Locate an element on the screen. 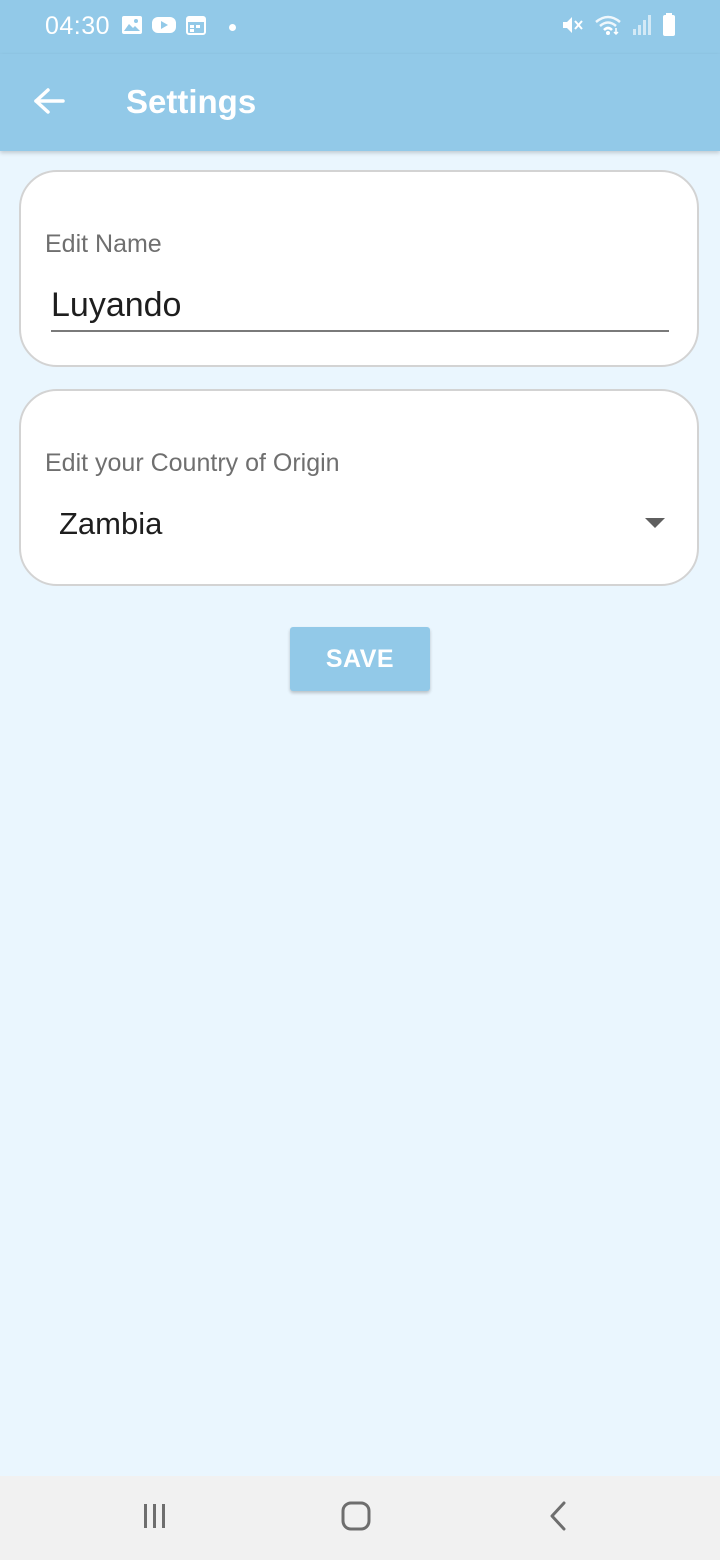 The image size is (720, 1560). page-title: Settings is located at coordinates (191, 101).